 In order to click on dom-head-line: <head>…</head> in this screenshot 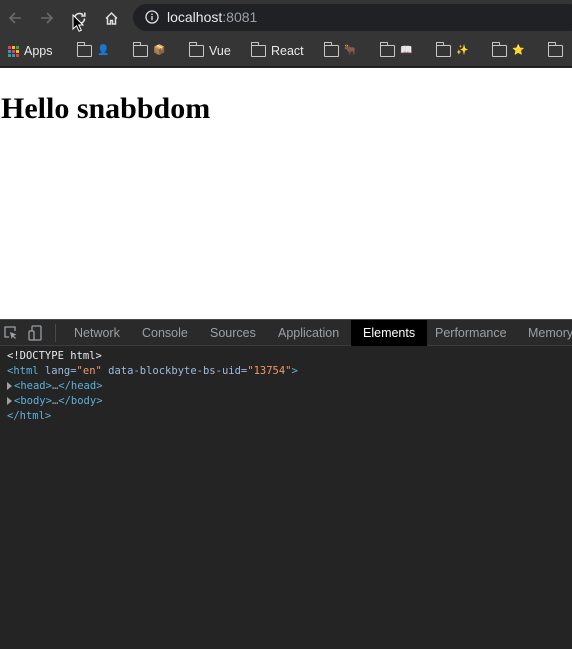, I will do `click(289, 386)`.